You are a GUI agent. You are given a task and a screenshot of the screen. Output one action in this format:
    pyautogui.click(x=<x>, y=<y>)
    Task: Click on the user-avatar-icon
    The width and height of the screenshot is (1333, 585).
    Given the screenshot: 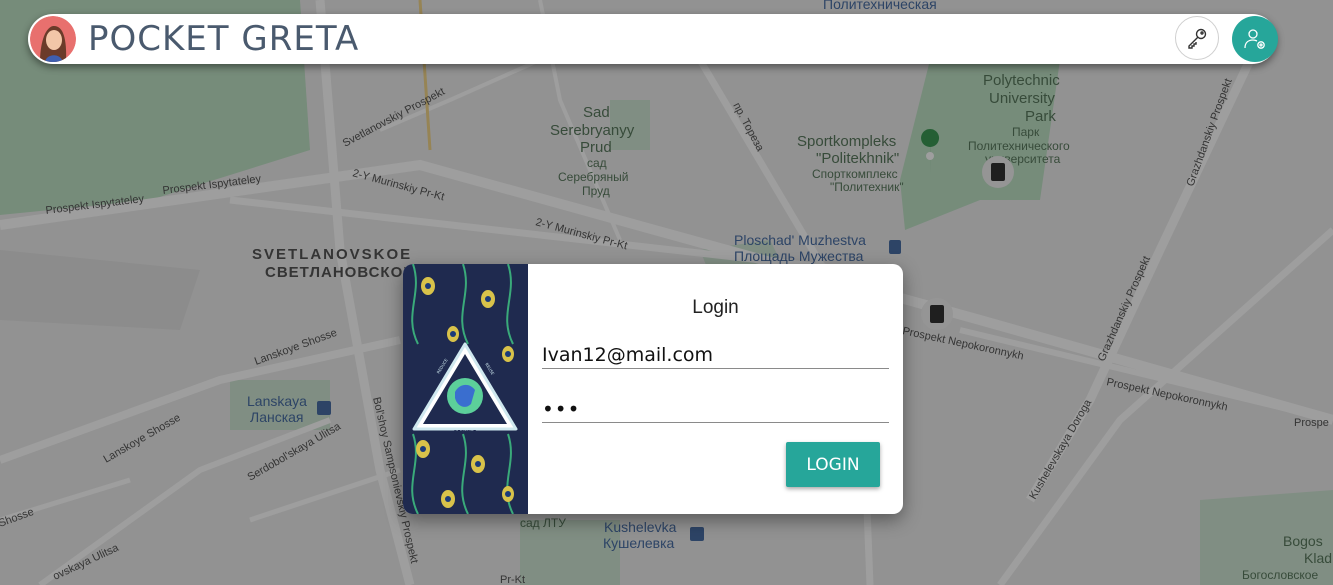 What is the action you would take?
    pyautogui.click(x=53, y=39)
    